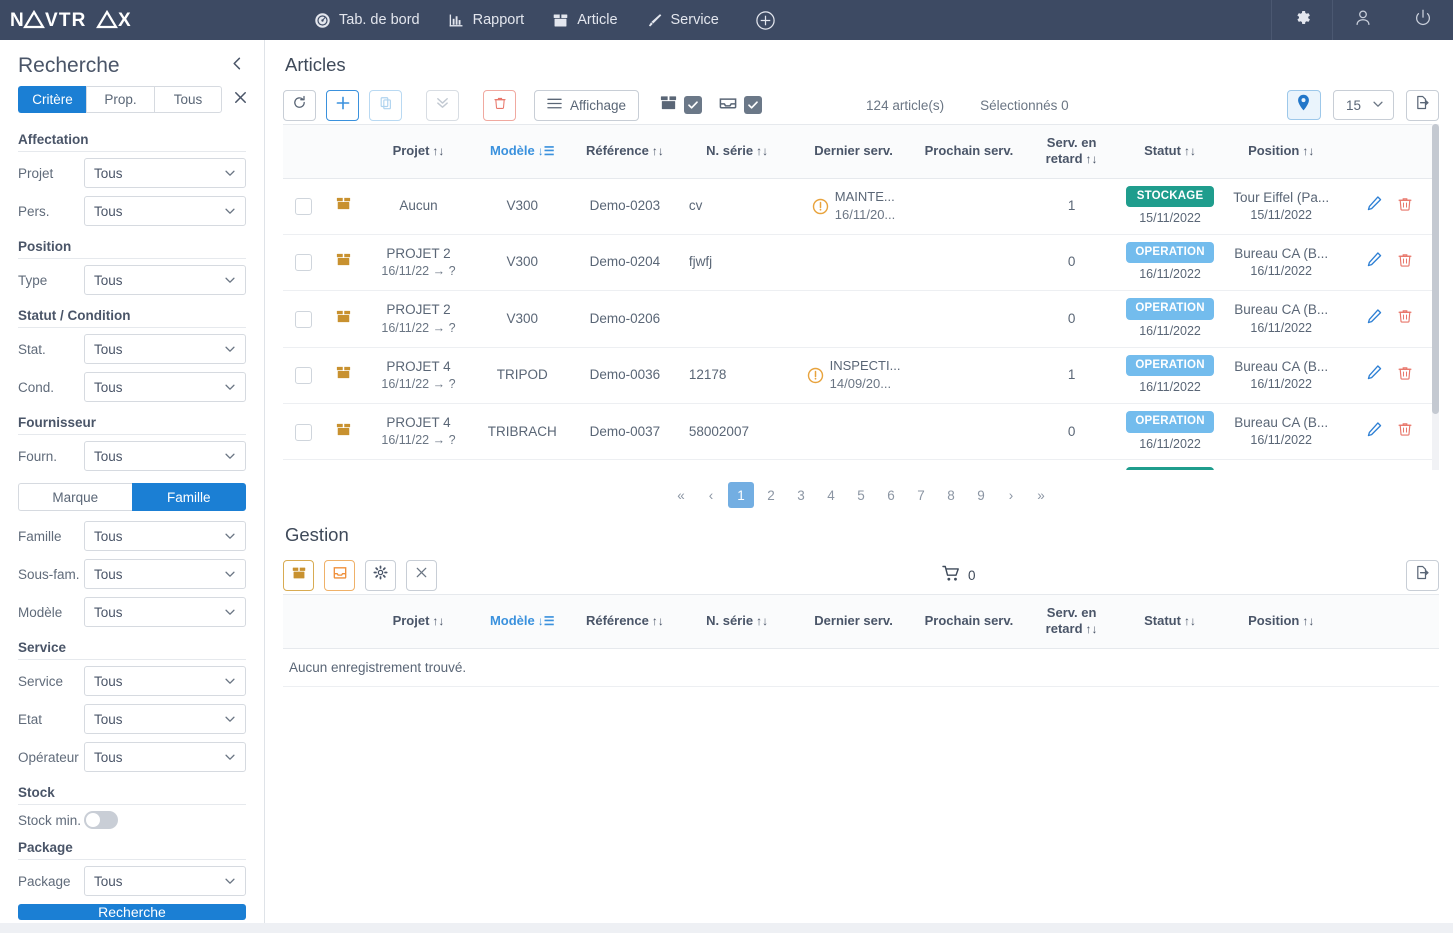 The image size is (1453, 933). What do you see at coordinates (853, 151) in the screenshot?
I see `col-dernier-serv: Dernier serv.` at bounding box center [853, 151].